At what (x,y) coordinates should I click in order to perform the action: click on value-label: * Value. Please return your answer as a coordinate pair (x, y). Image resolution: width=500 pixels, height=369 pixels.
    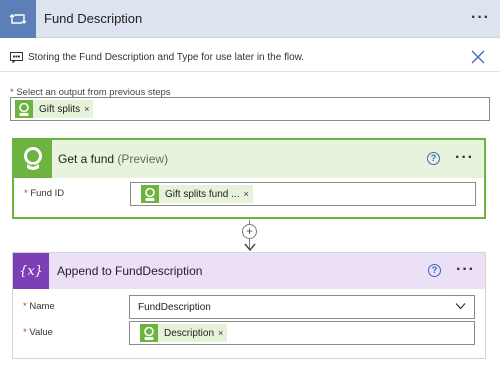
    Looking at the image, I should click on (38, 332).